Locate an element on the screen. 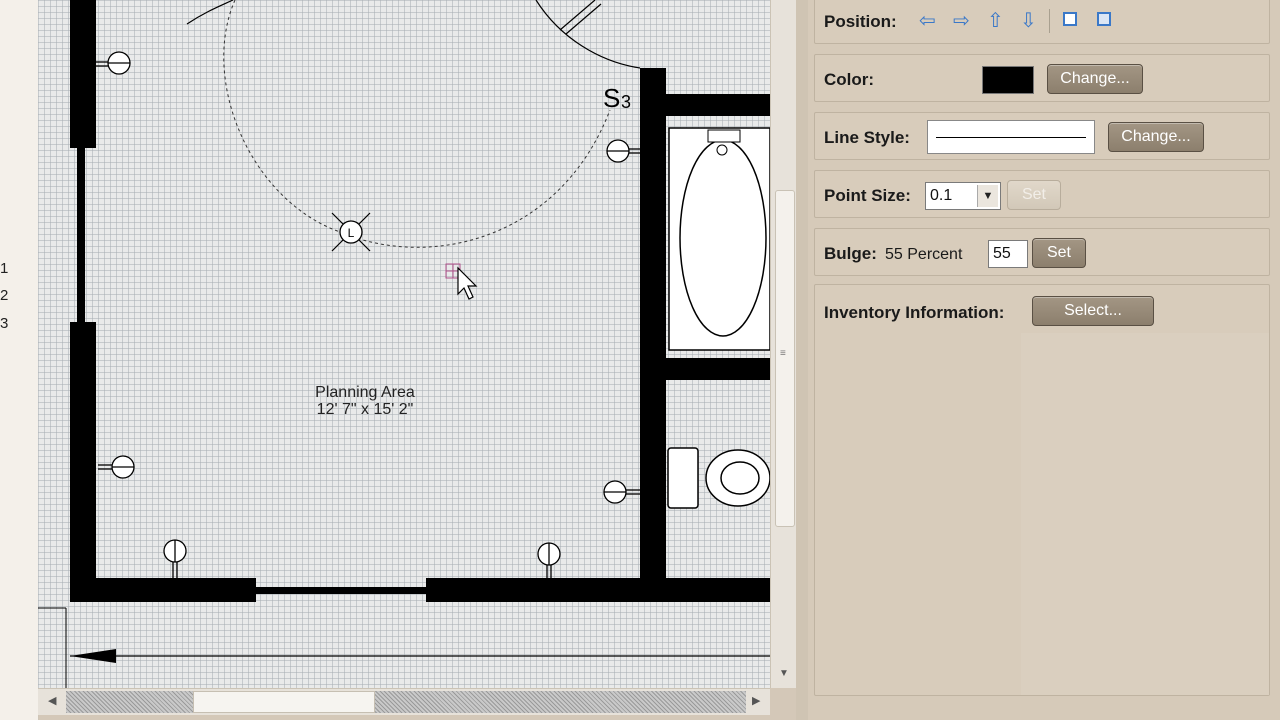 This screenshot has width=1280, height=720. position-row: Position: ⇦ ⇨ ⇧ ⇩ is located at coordinates (1042, 22).